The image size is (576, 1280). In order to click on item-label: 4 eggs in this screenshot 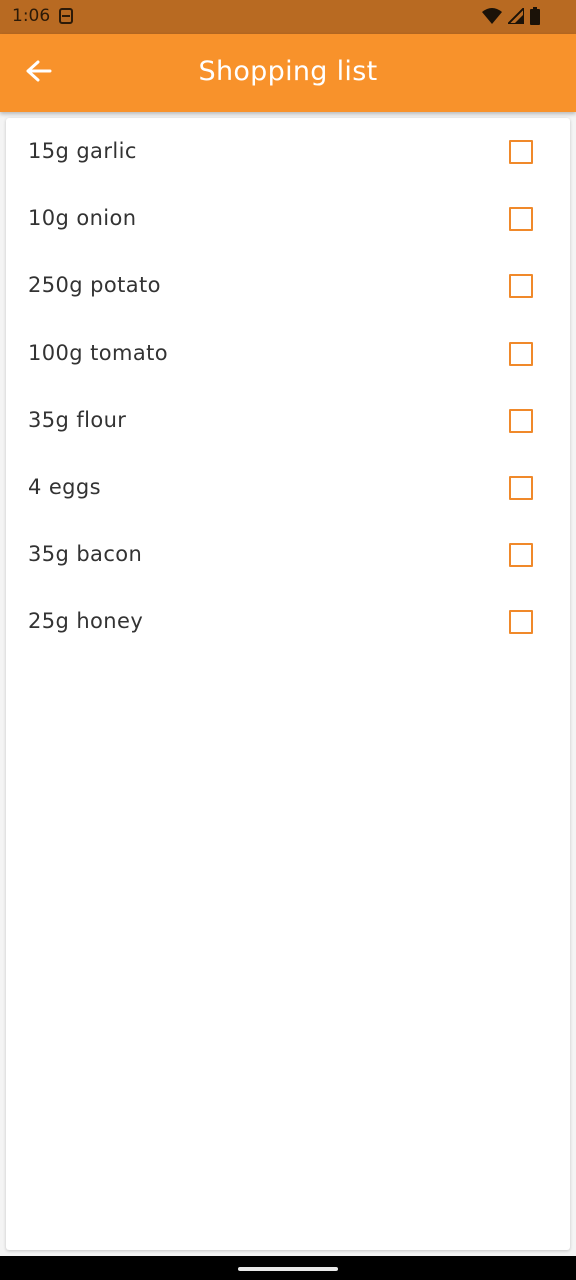, I will do `click(64, 486)`.